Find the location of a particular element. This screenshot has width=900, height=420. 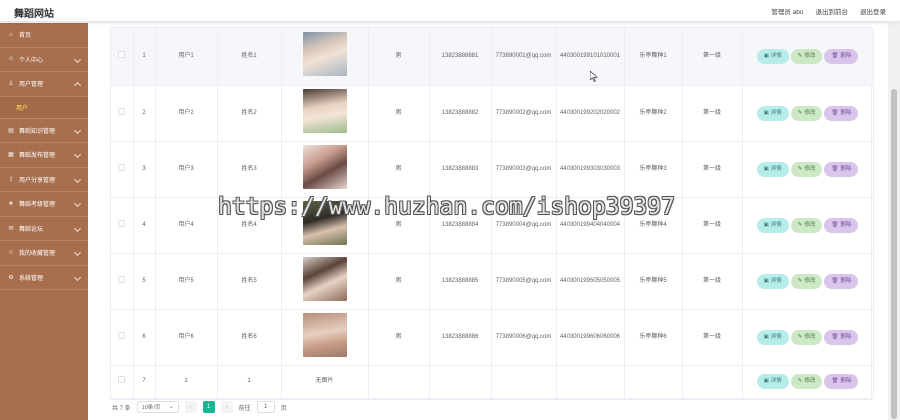

goto-page-input: 1 is located at coordinates (265, 407).